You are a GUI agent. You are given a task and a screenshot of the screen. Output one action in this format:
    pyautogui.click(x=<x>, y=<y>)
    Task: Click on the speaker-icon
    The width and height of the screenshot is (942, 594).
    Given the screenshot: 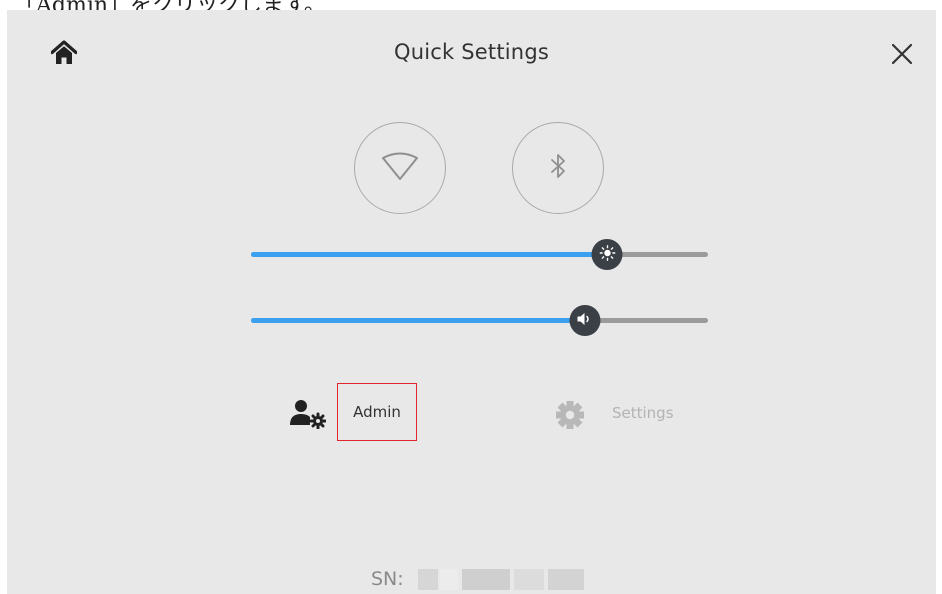 What is the action you would take?
    pyautogui.click(x=585, y=320)
    